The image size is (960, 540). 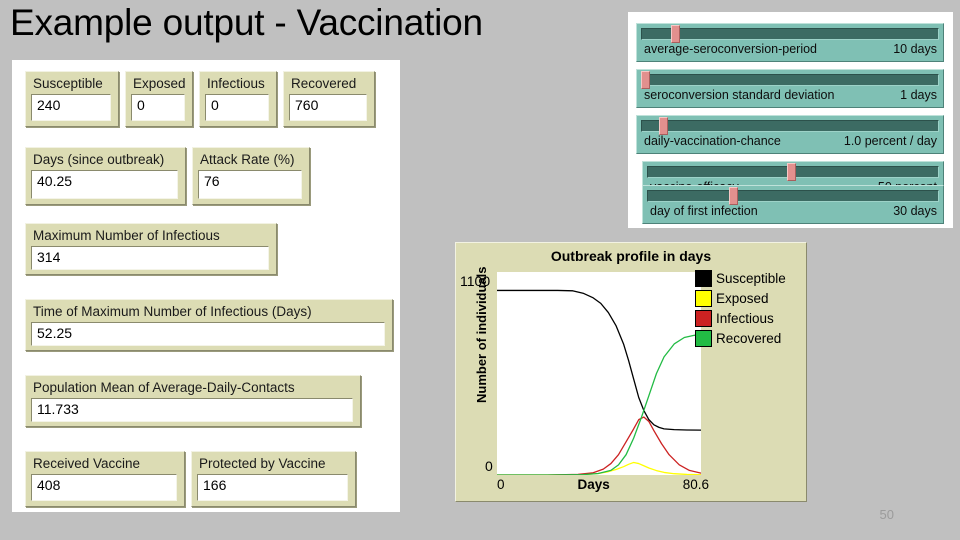 What do you see at coordinates (793, 210) in the screenshot?
I see `slider-footer: day of first infection 30 days` at bounding box center [793, 210].